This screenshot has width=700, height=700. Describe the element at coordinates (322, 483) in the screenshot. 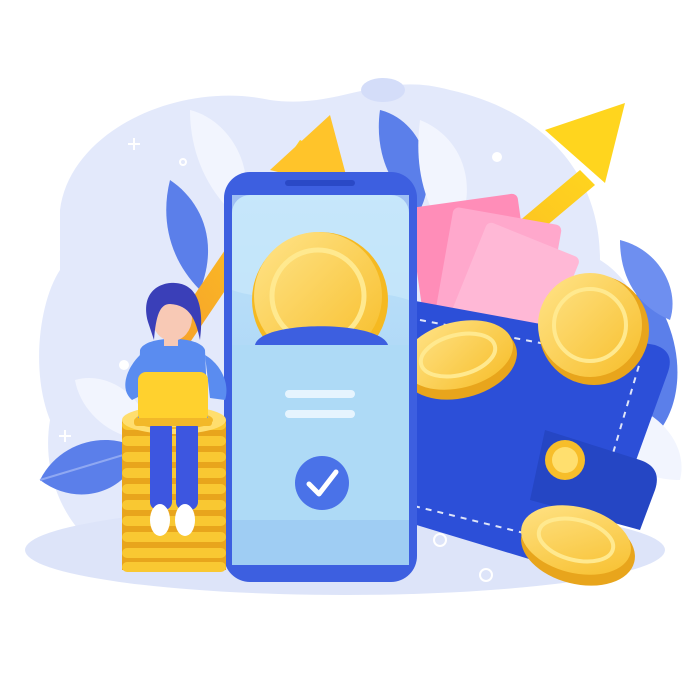

I see `check-icon` at that location.